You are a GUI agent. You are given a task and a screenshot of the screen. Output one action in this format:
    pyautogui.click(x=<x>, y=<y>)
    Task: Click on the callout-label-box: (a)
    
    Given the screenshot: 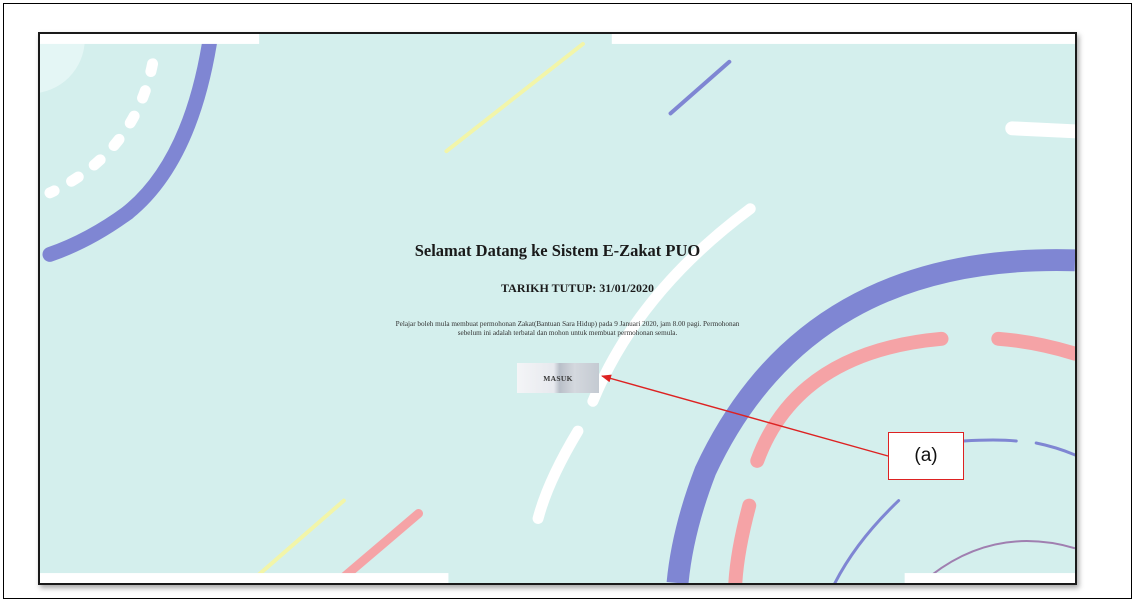 What is the action you would take?
    pyautogui.click(x=926, y=456)
    